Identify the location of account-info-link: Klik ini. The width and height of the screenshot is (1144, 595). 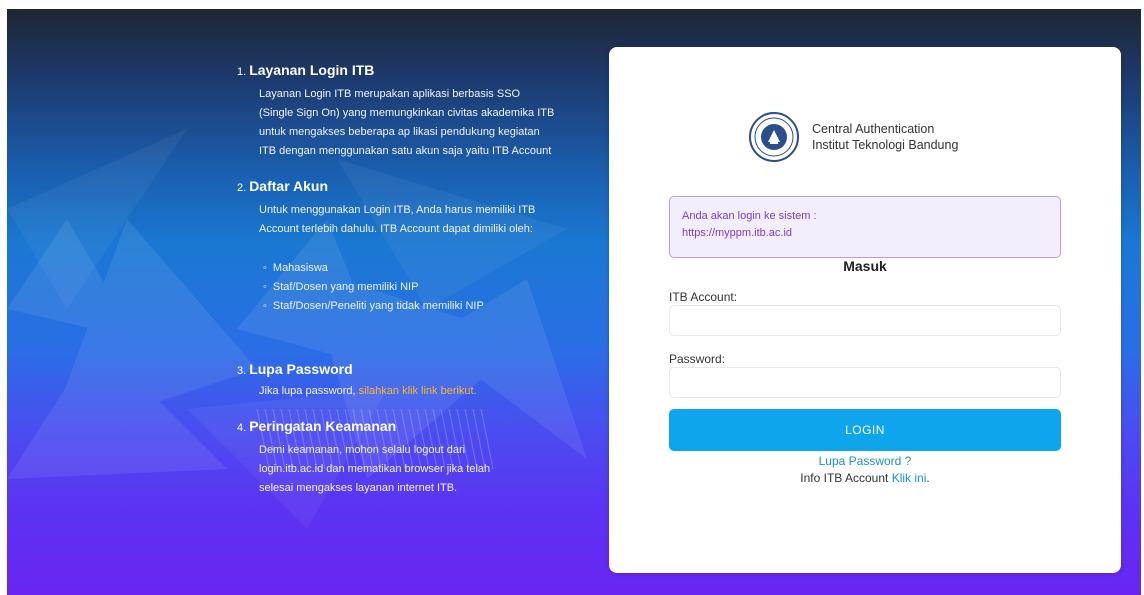
(909, 478).